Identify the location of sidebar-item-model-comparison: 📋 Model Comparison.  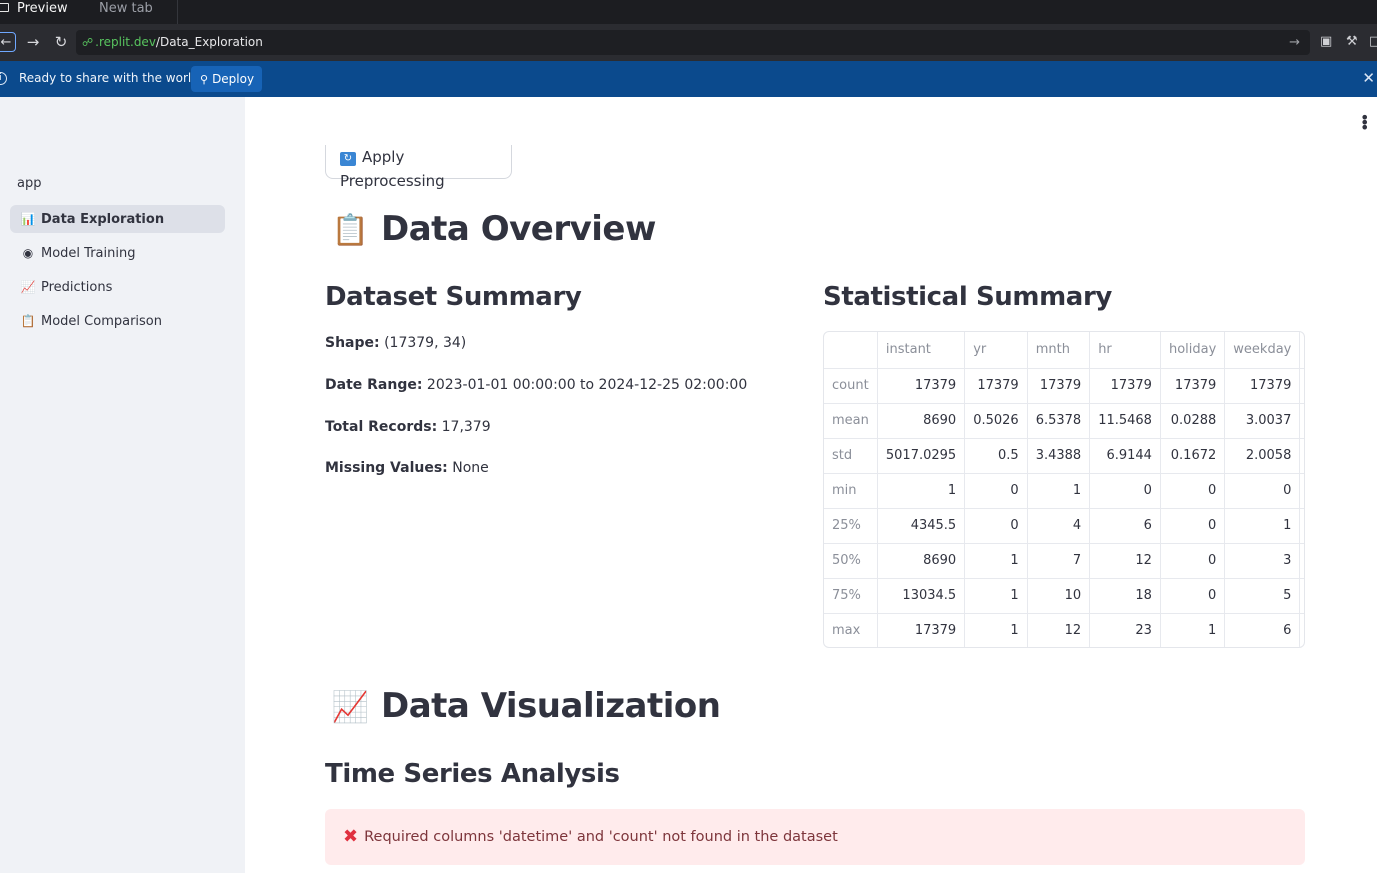
(117, 321).